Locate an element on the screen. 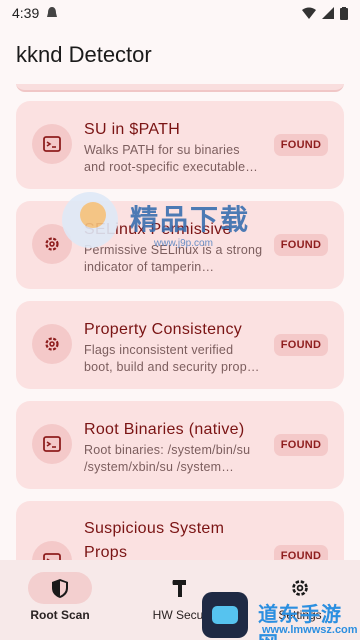 The width and height of the screenshot is (360, 640). previous-card-edge is located at coordinates (180, 88).